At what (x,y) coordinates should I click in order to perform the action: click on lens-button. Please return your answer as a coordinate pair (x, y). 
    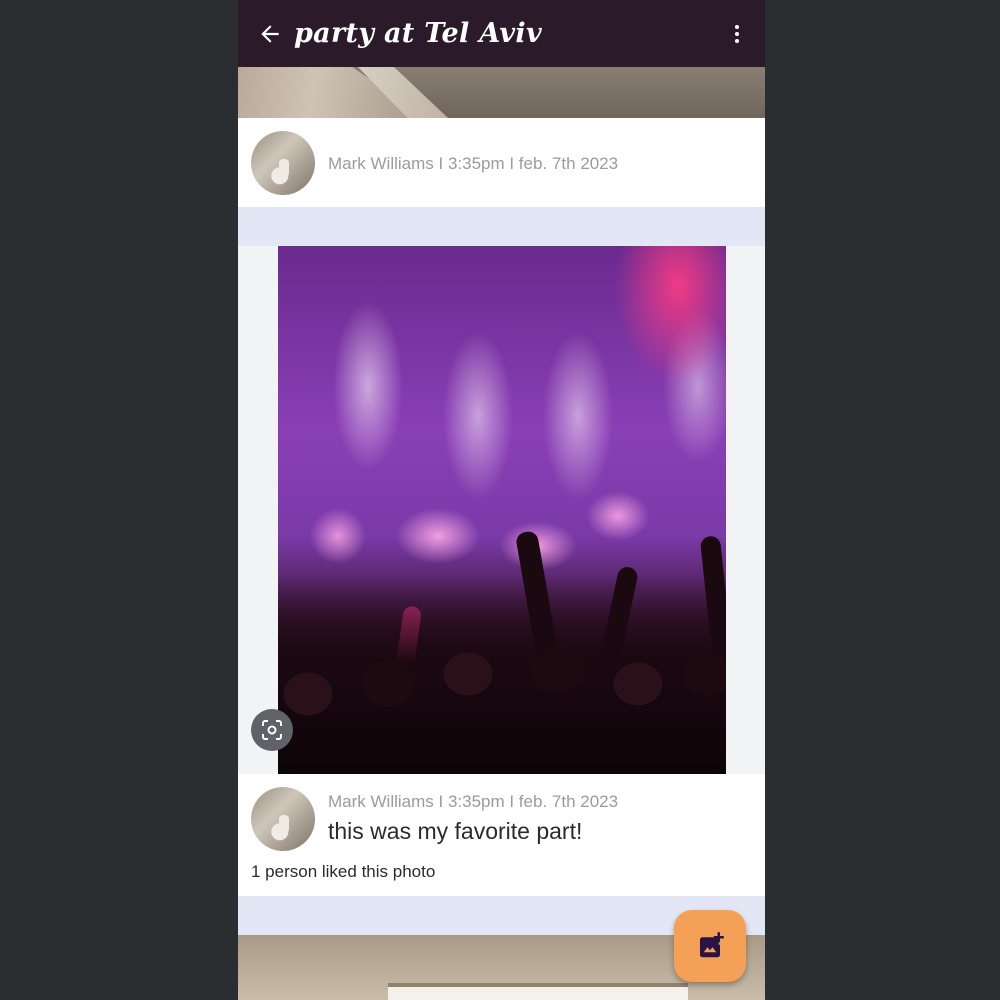
    Looking at the image, I should click on (272, 730).